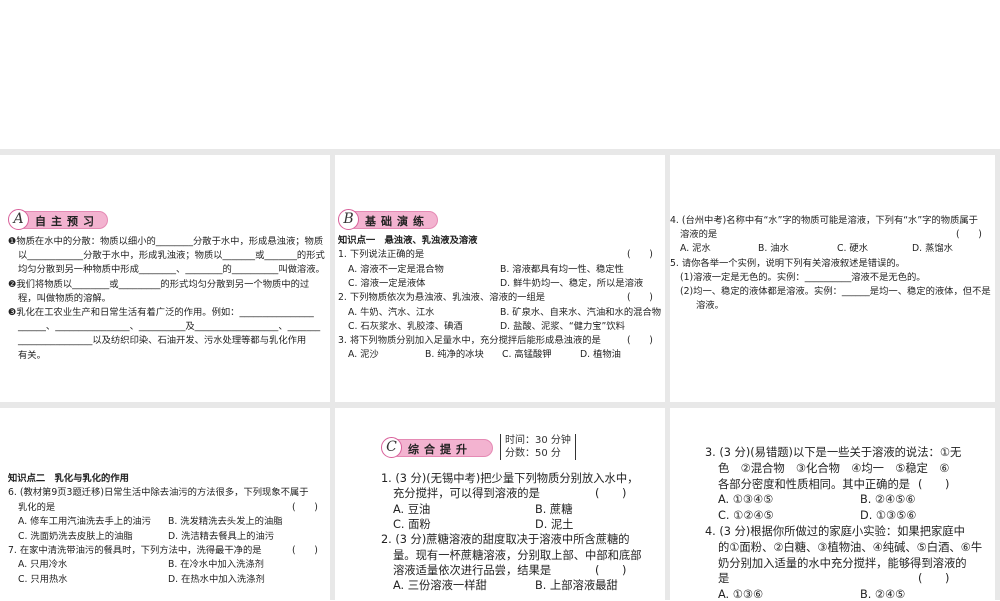 The width and height of the screenshot is (1000, 601). What do you see at coordinates (225, 522) in the screenshot?
I see `answer-option: B. 洗发精洗去头发上的油脂` at bounding box center [225, 522].